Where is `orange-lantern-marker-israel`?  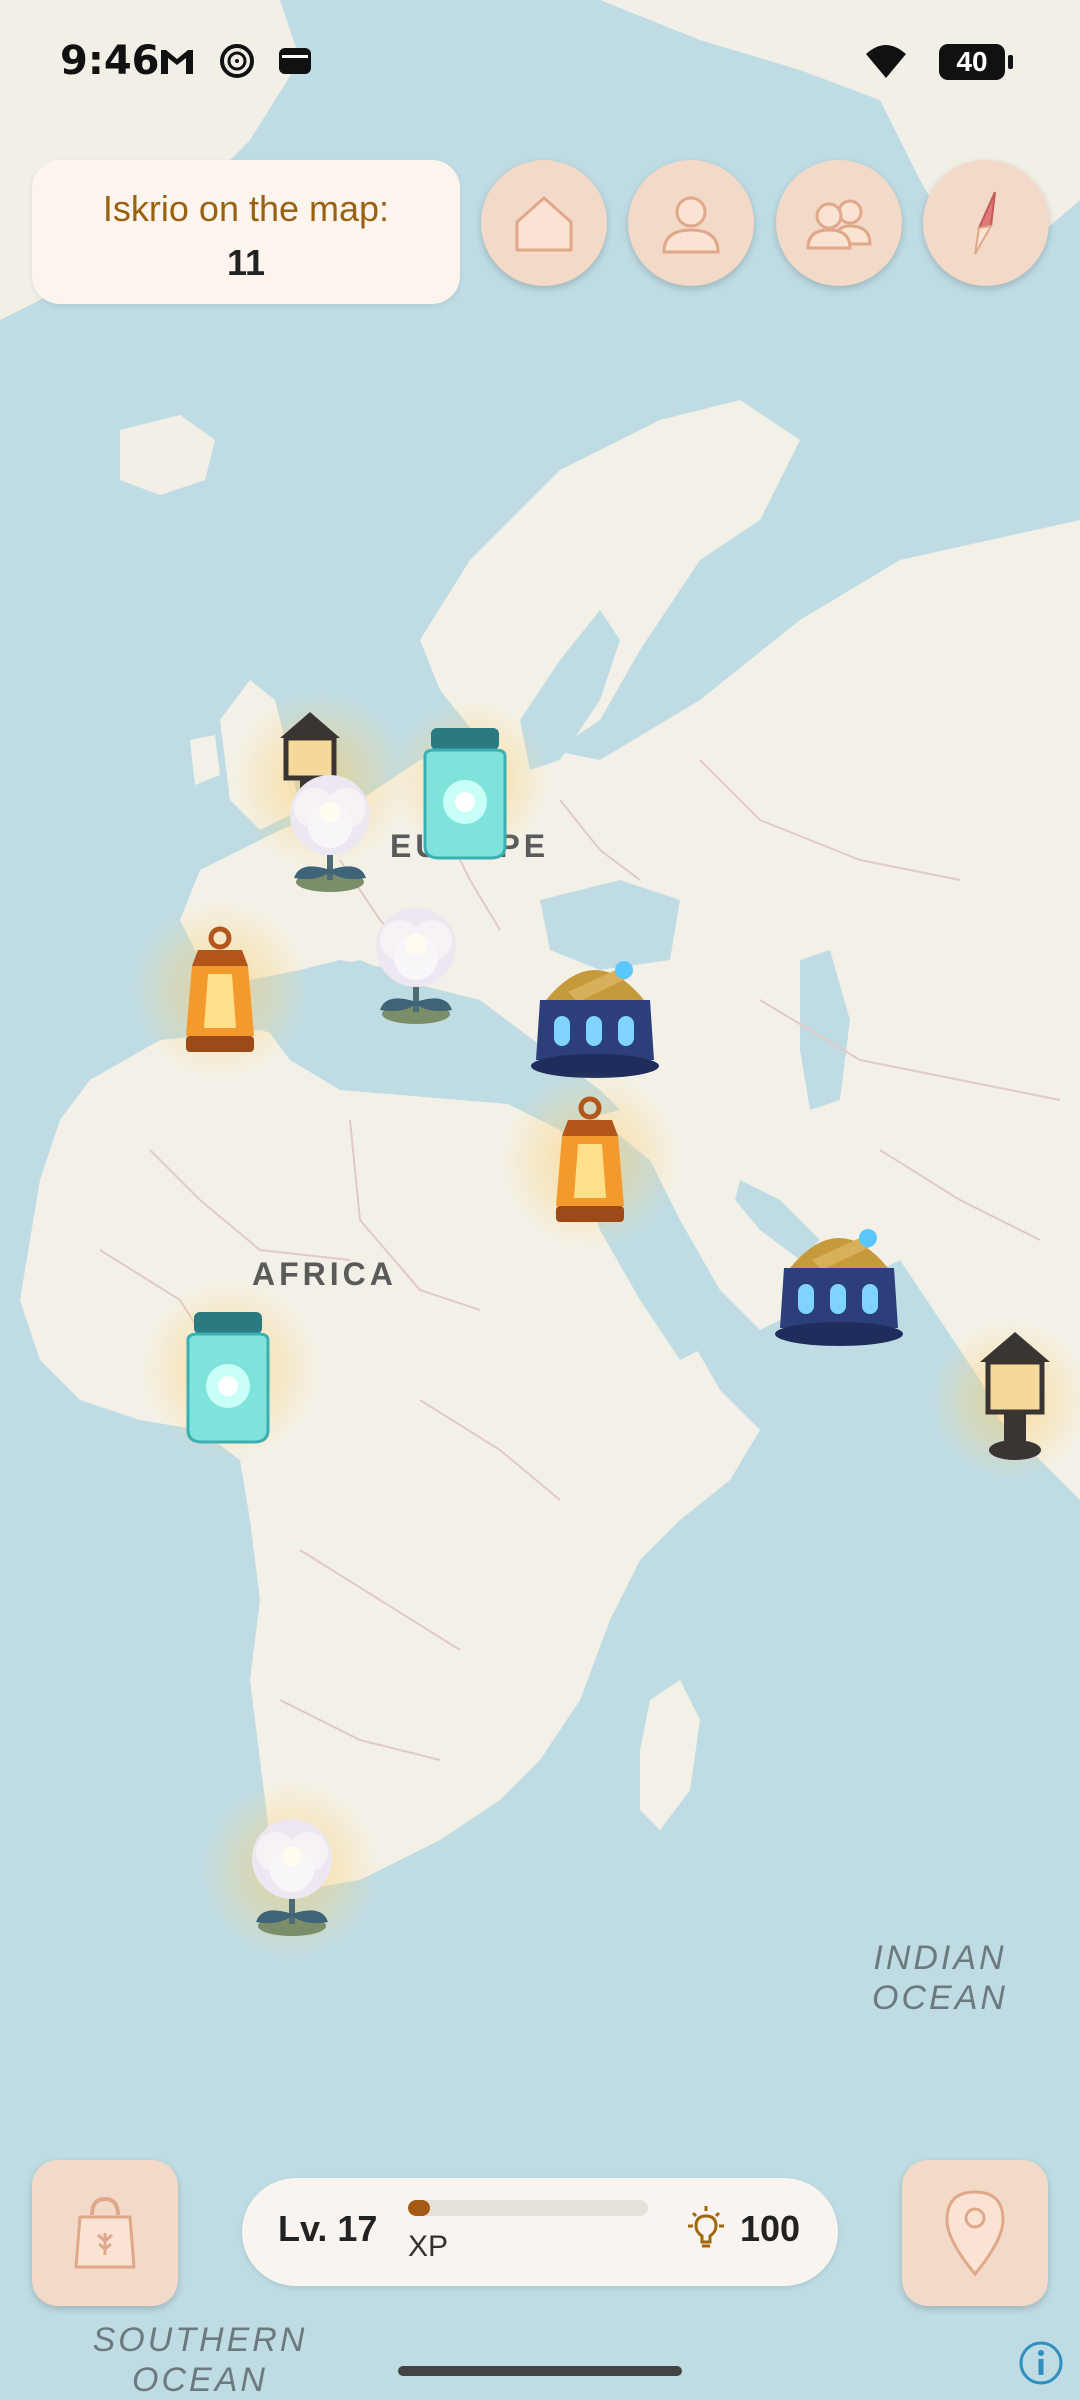 orange-lantern-marker-israel is located at coordinates (590, 1166).